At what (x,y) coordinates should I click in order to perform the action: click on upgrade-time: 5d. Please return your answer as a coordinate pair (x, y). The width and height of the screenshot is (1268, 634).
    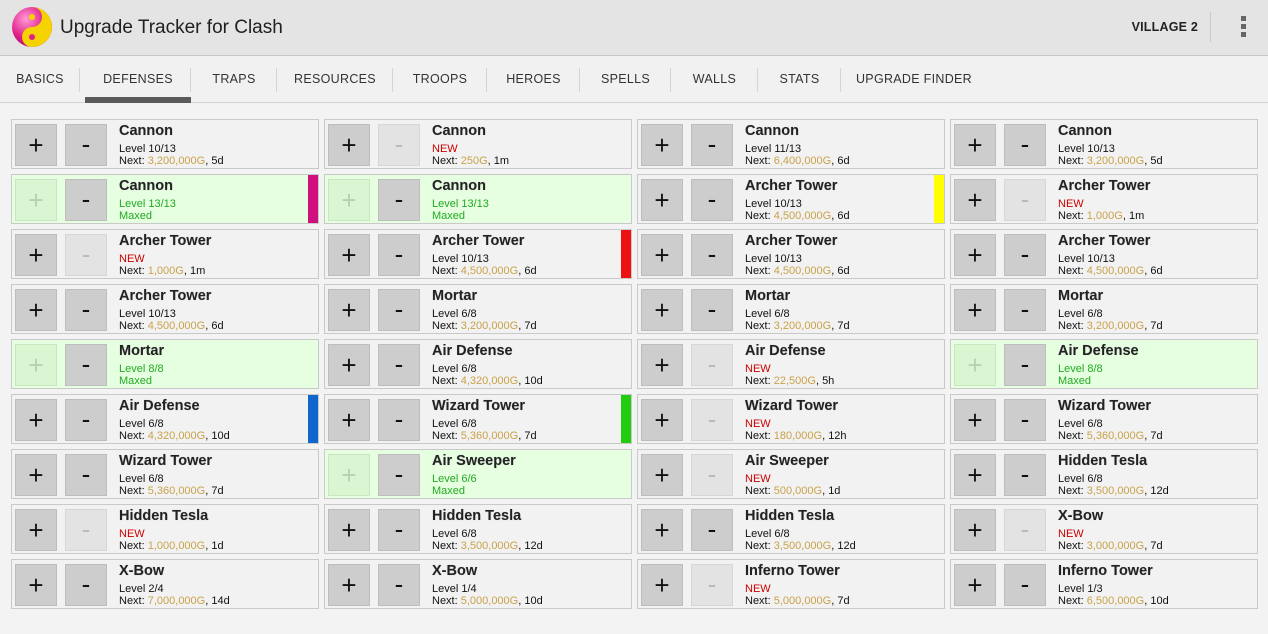
    Looking at the image, I should click on (217, 161).